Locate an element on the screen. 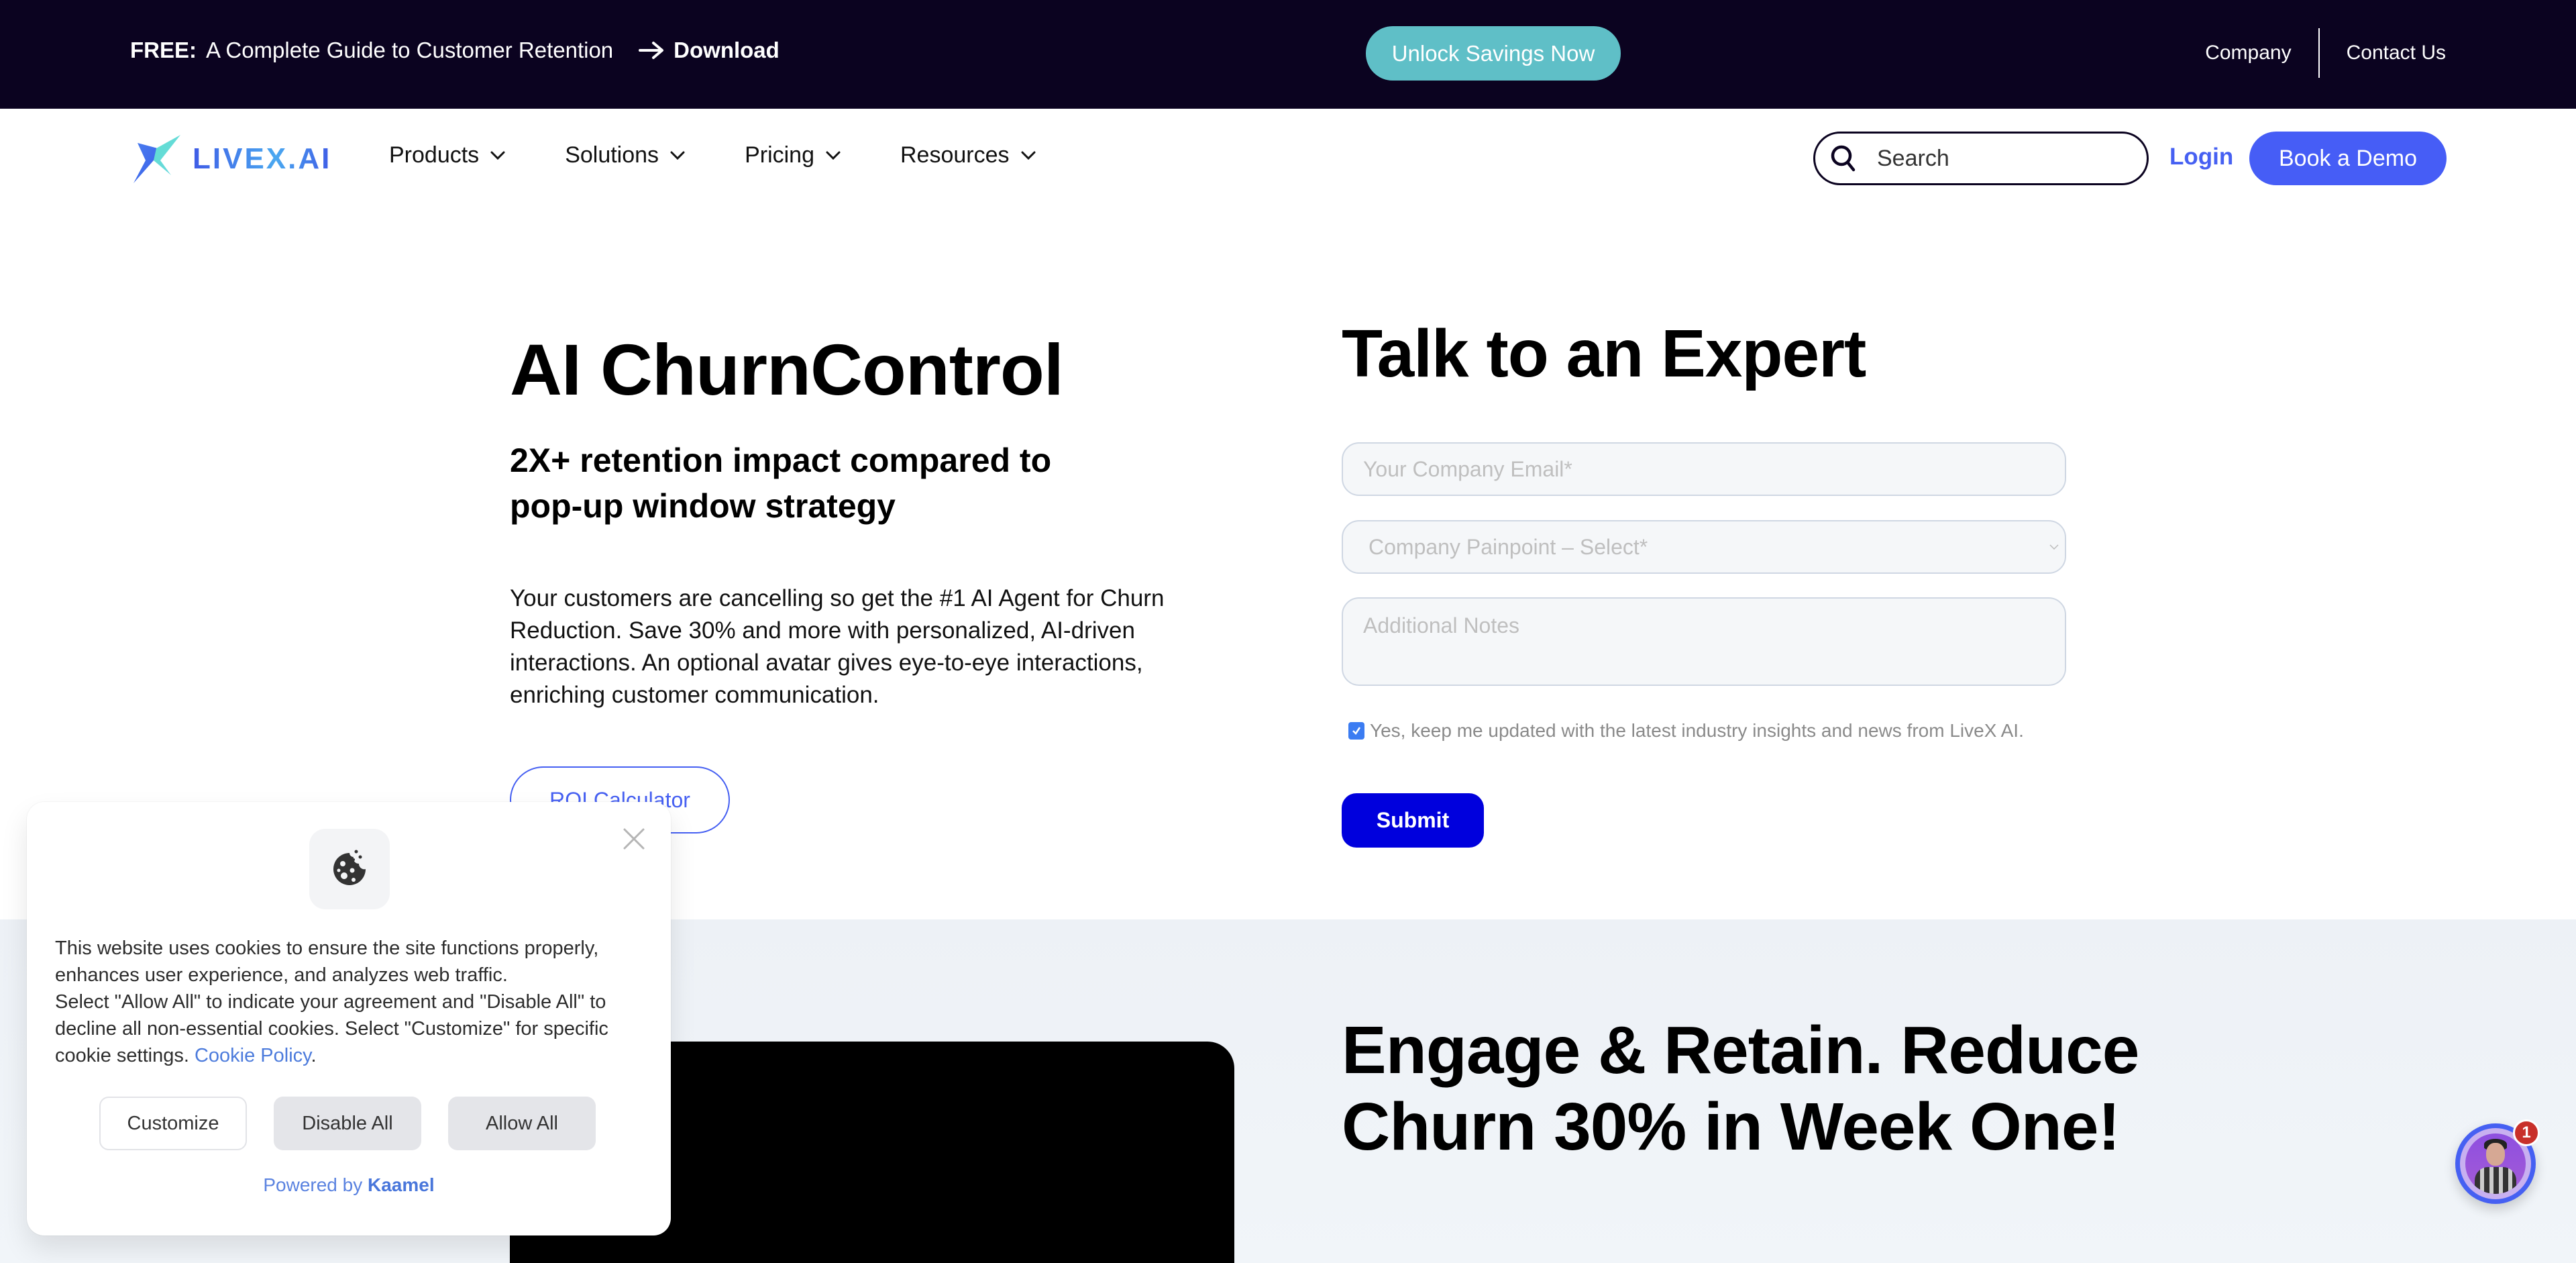 The height and width of the screenshot is (1263, 2576). company-link: Company is located at coordinates (2248, 53).